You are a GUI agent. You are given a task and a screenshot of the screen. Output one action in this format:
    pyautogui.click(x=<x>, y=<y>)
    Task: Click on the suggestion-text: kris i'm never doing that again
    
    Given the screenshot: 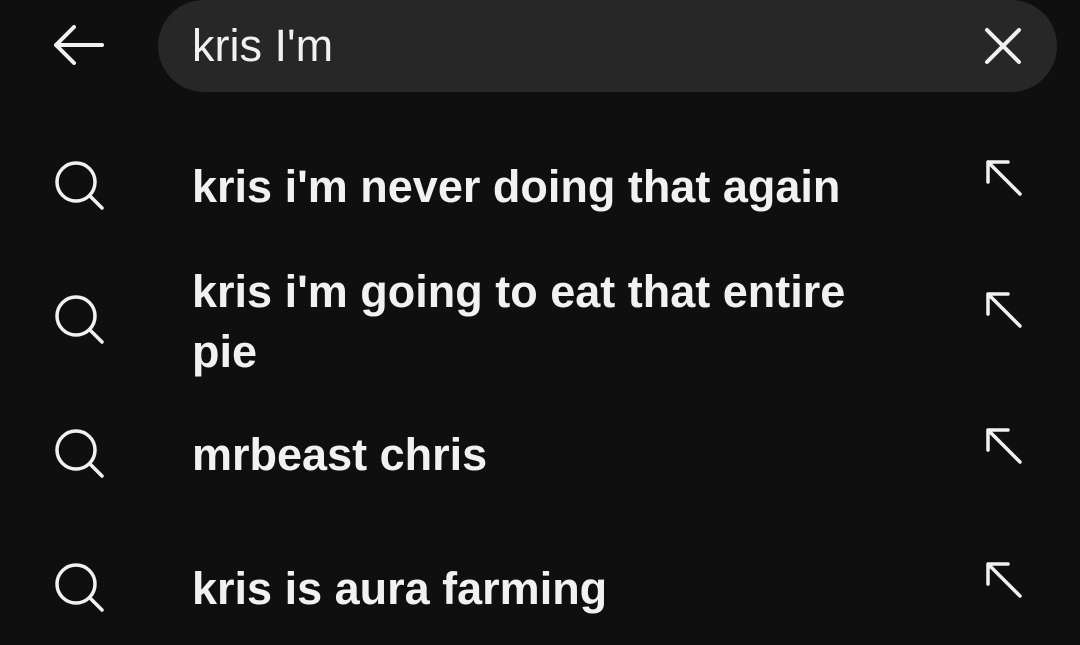 What is the action you would take?
    pyautogui.click(x=516, y=186)
    